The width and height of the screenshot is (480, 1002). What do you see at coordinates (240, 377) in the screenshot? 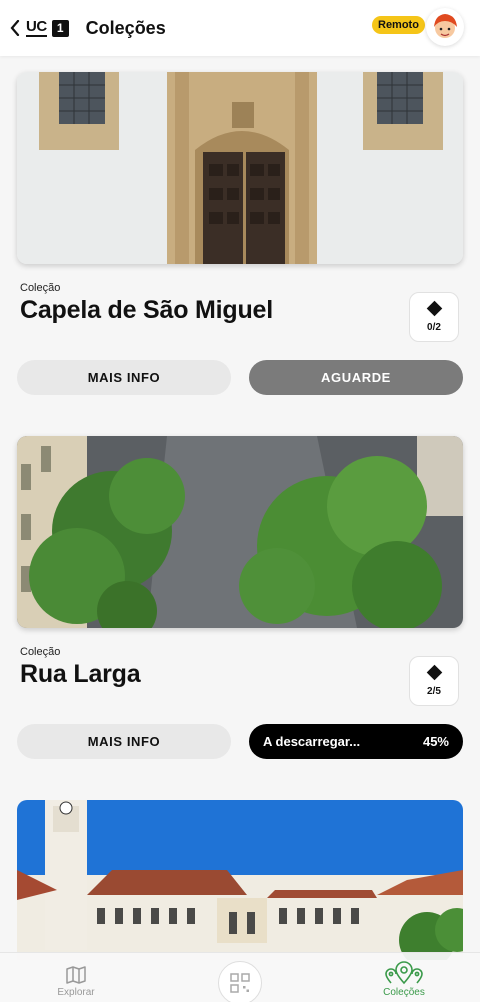
I see `card-actions: MAIS INFO AGUARDE` at bounding box center [240, 377].